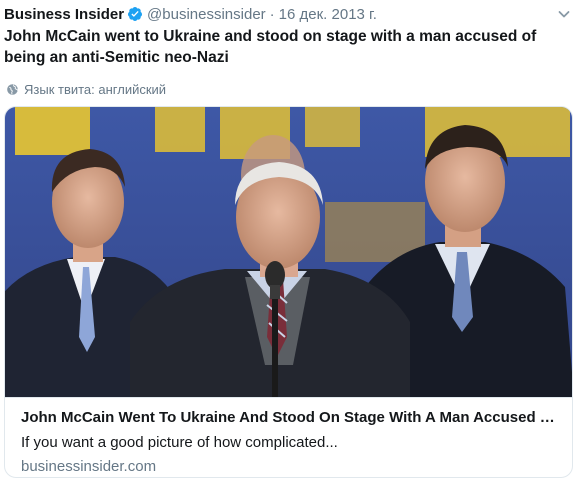  Describe the element at coordinates (328, 14) in the screenshot. I see `tweet-date: 16 дек. 2013 г.` at that location.